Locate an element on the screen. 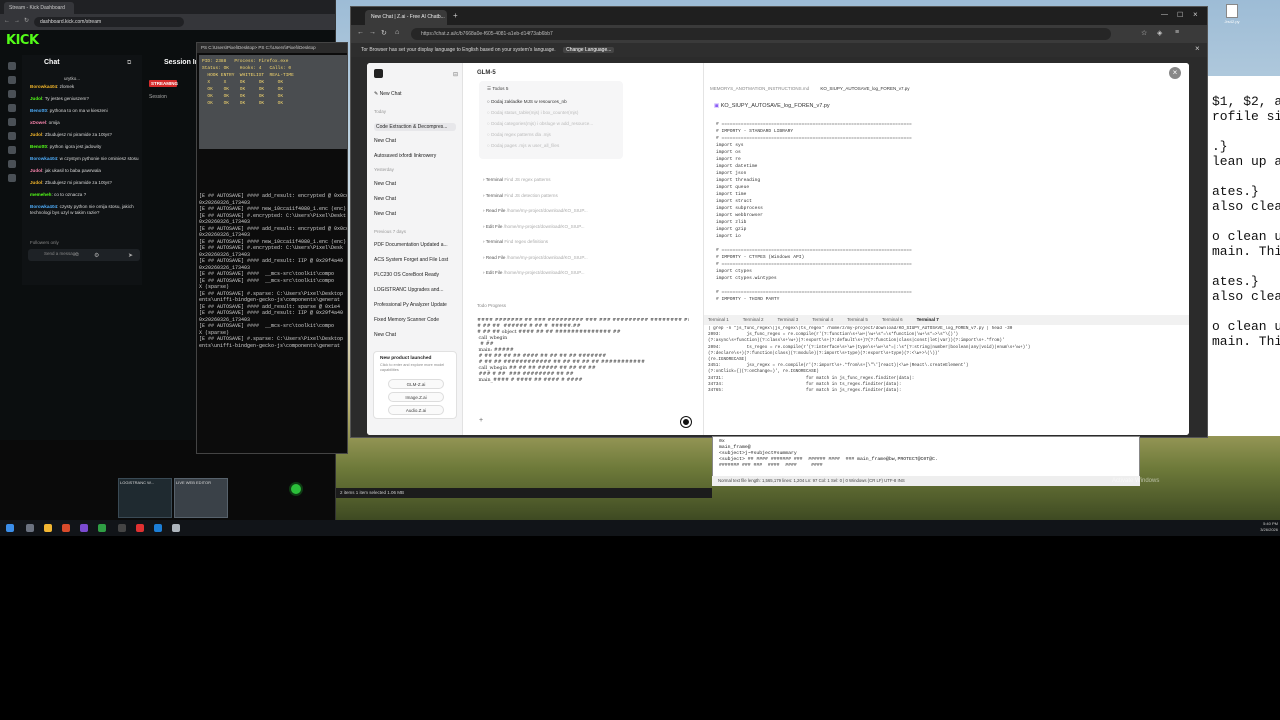 This screenshot has width=1280, height=720. terminal-tab: Terminal 3 is located at coordinates (788, 319).